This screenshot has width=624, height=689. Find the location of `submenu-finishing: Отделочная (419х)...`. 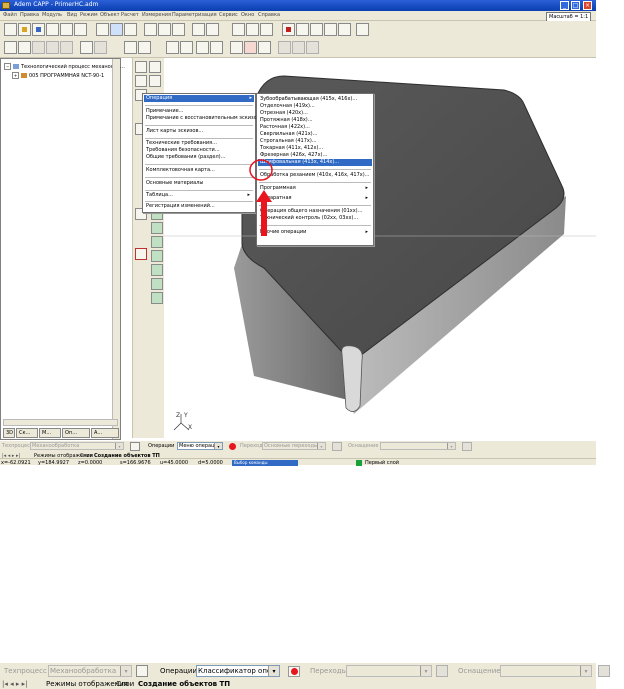

submenu-finishing: Отделочная (419х)... is located at coordinates (287, 106).